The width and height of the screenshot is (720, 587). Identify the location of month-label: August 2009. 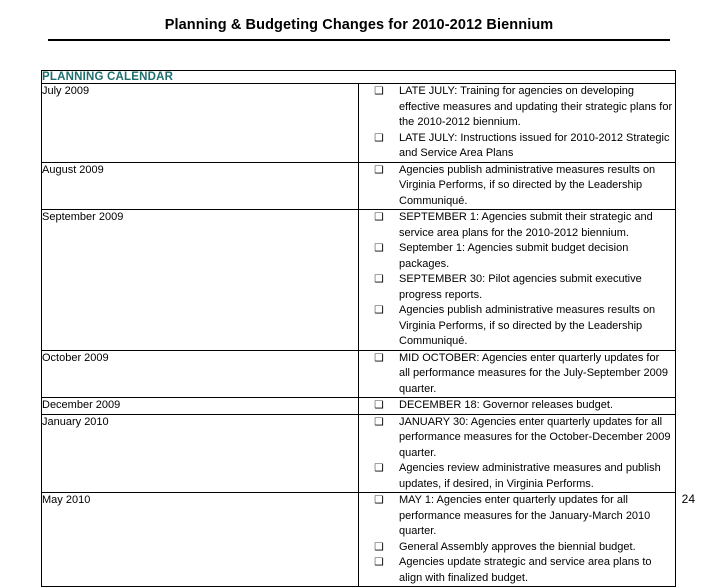
(200, 185).